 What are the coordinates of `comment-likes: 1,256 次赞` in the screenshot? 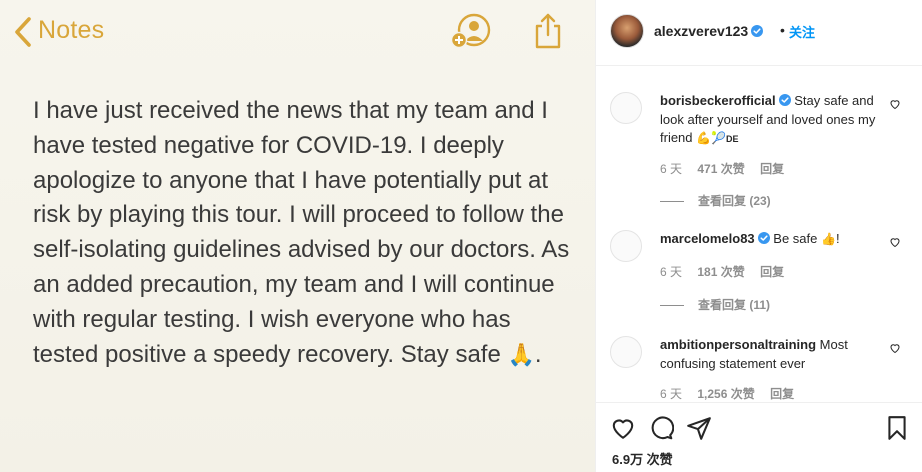 It's located at (725, 394).